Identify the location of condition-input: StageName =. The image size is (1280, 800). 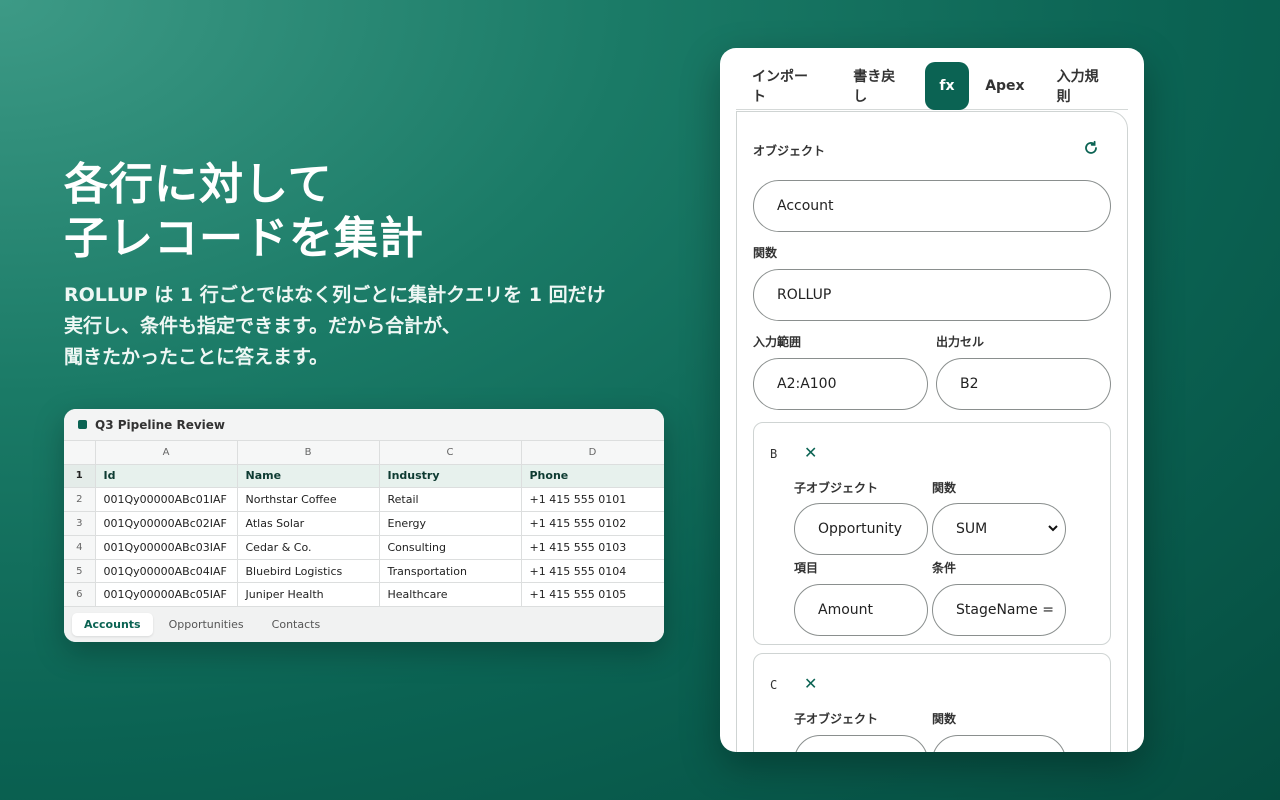
(999, 610).